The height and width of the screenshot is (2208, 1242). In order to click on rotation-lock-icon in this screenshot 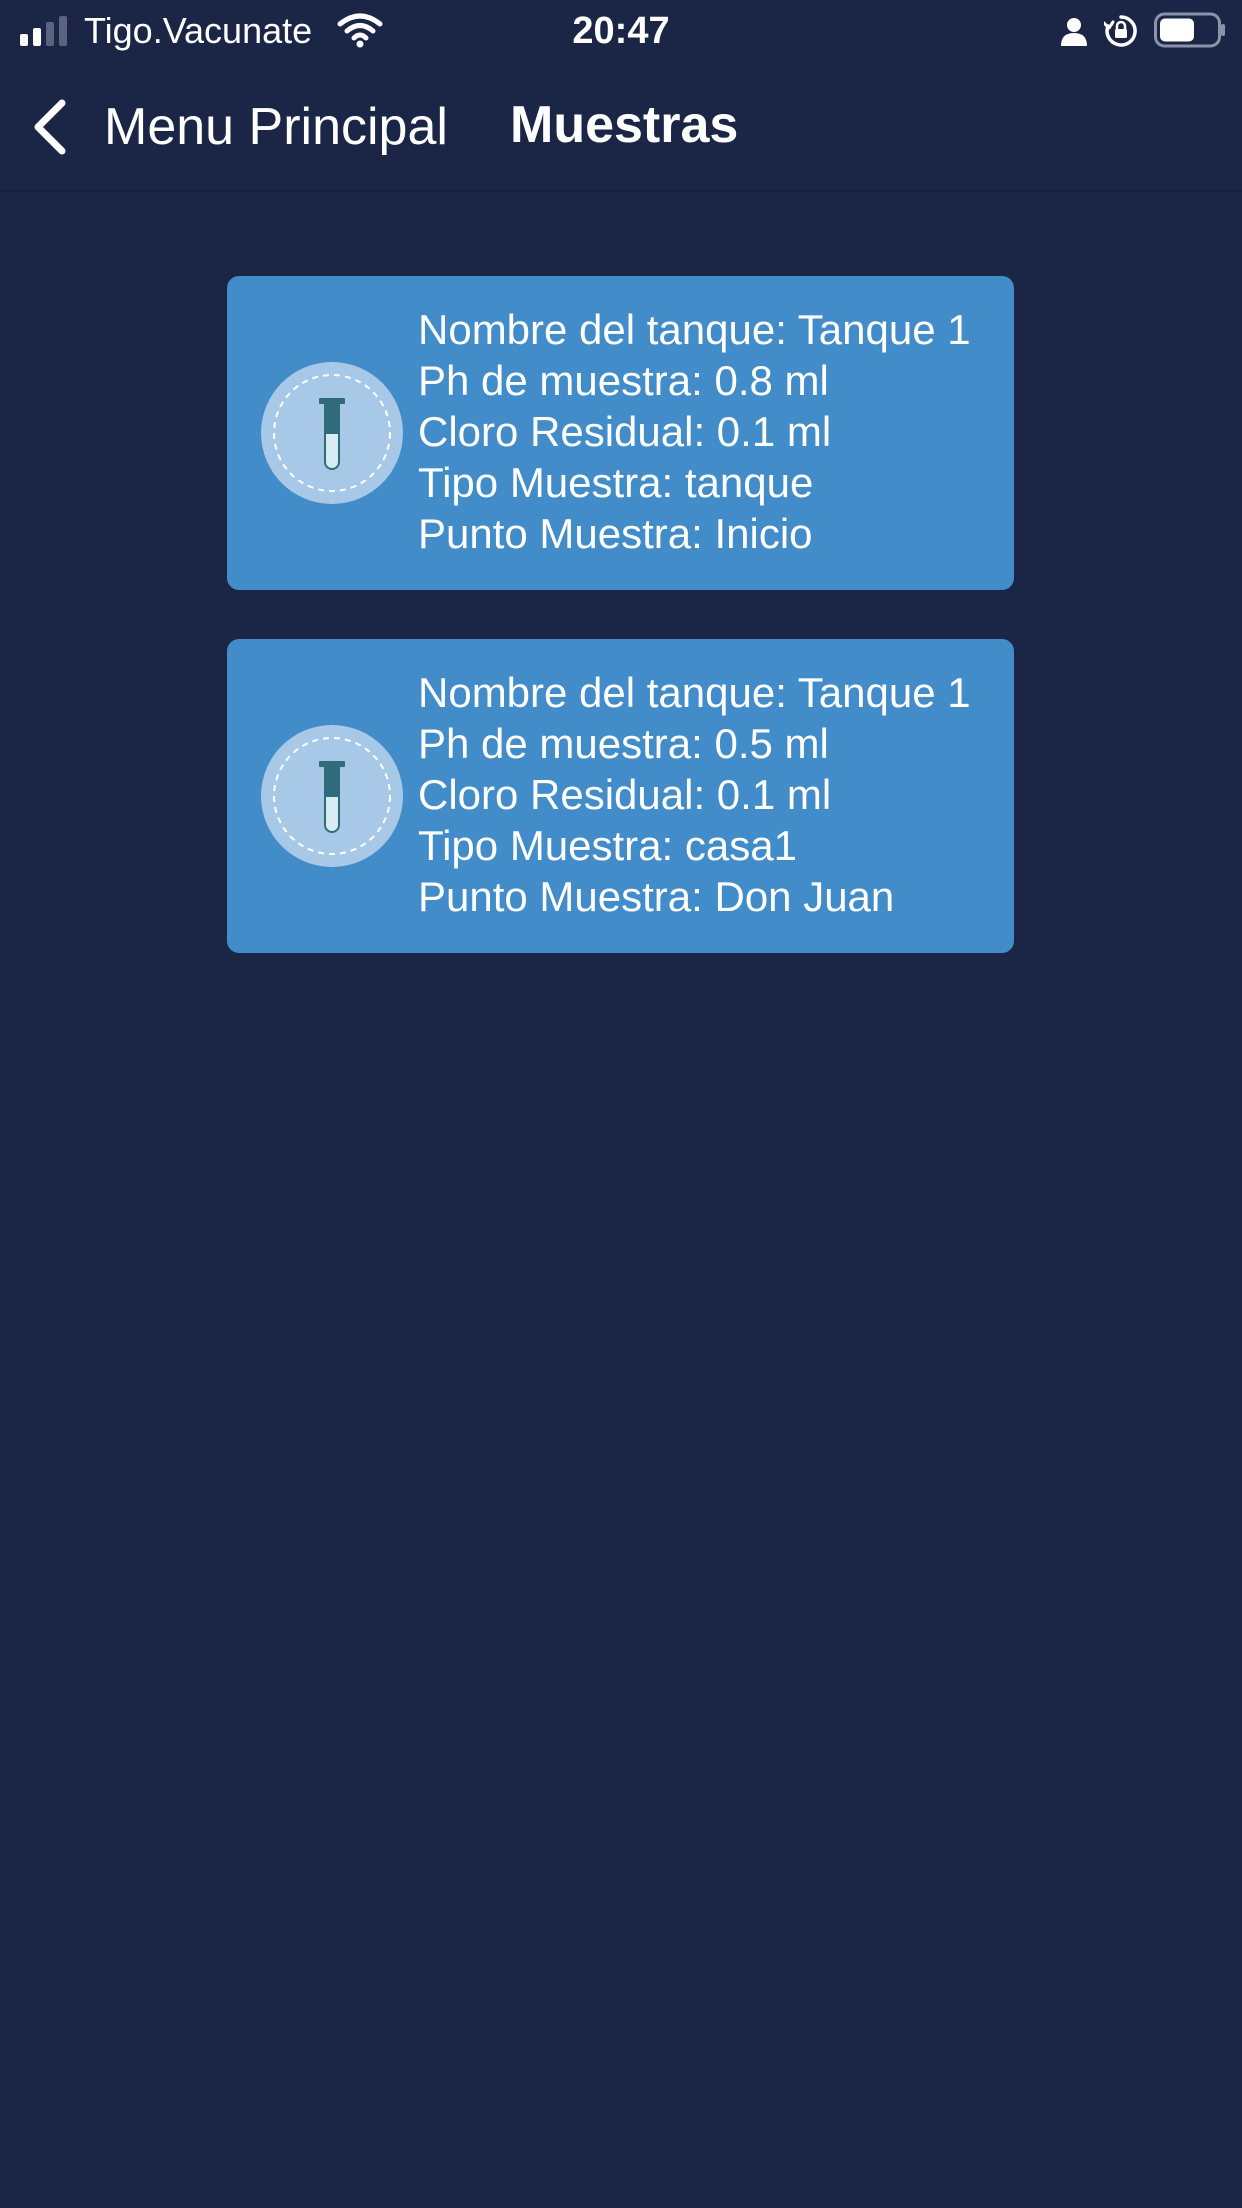, I will do `click(1120, 31)`.